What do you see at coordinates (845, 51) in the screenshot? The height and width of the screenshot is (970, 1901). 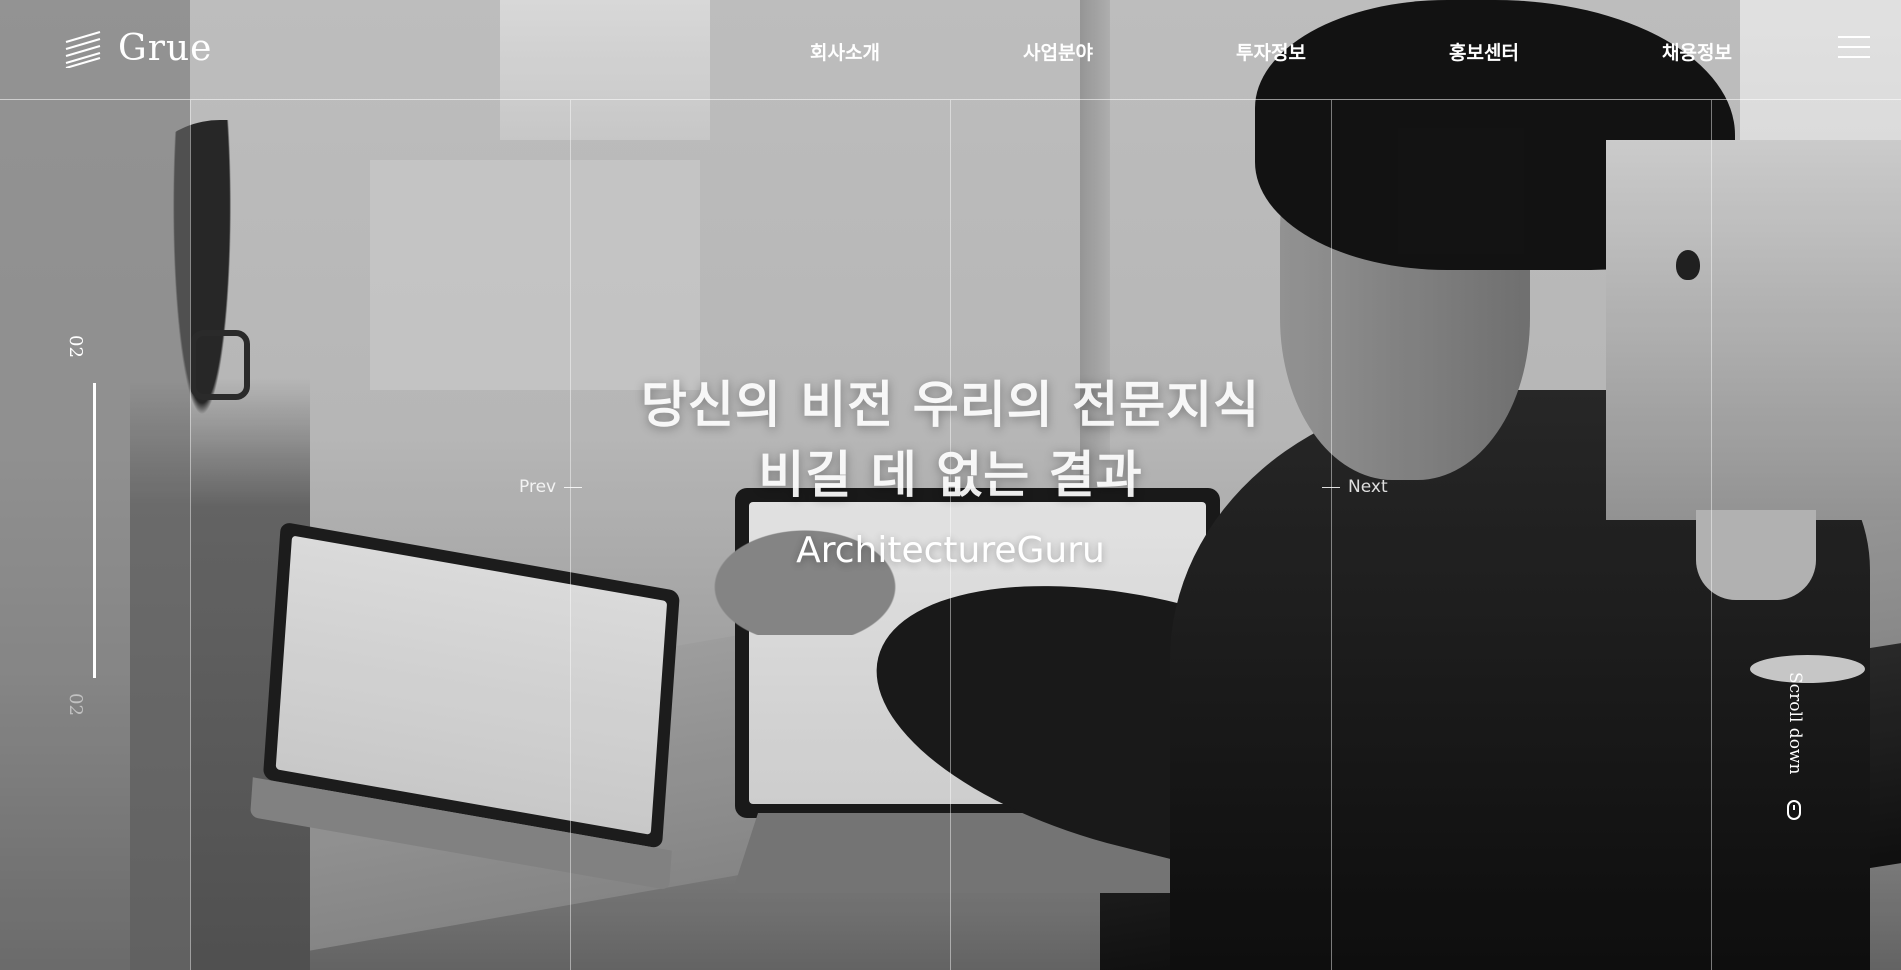 I see `nav-item-company: 회사소개` at bounding box center [845, 51].